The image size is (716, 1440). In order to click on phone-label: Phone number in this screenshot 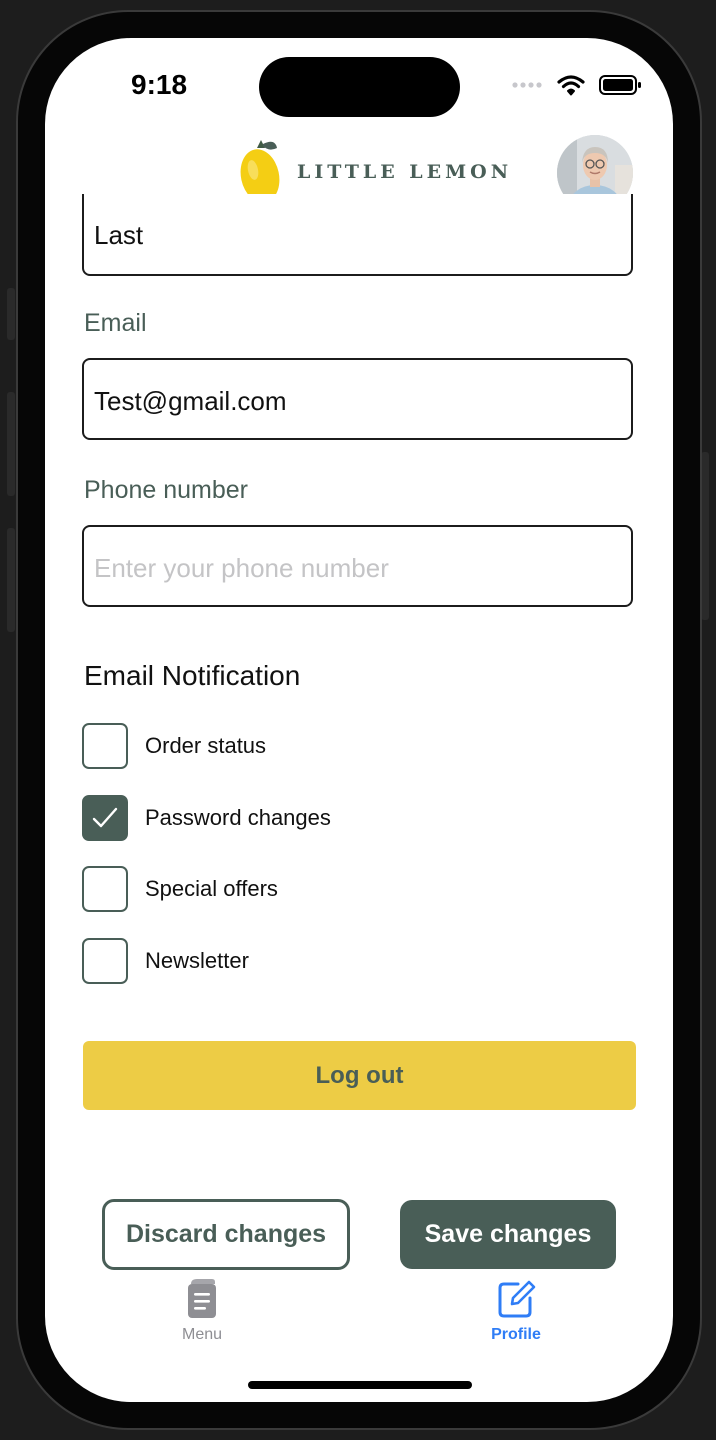, I will do `click(166, 490)`.